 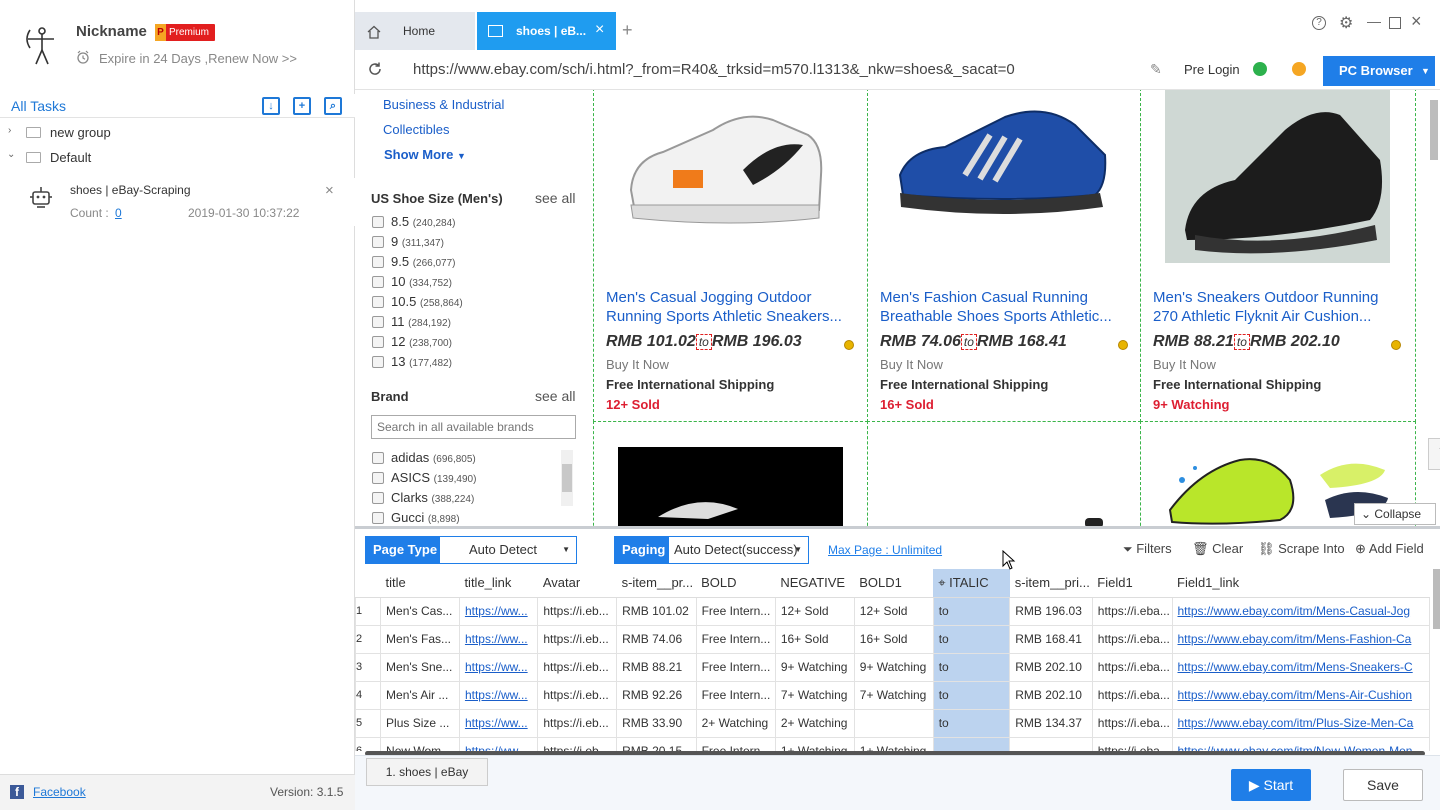 I want to click on column-header: NEGATIVE, so click(x=815, y=583).